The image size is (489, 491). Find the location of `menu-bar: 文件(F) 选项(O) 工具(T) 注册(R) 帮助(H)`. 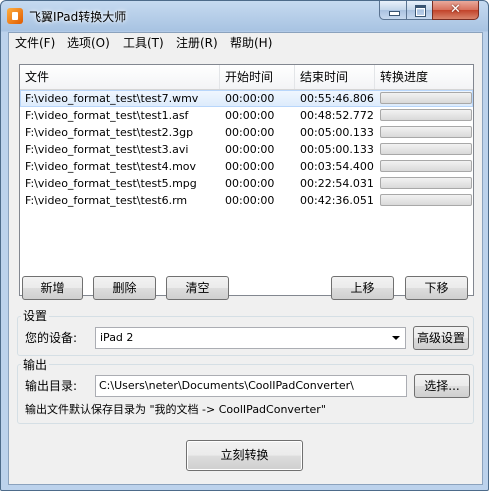

menu-bar: 文件(F) 选项(O) 工具(T) 注册(R) 帮助(H) is located at coordinates (245, 43).